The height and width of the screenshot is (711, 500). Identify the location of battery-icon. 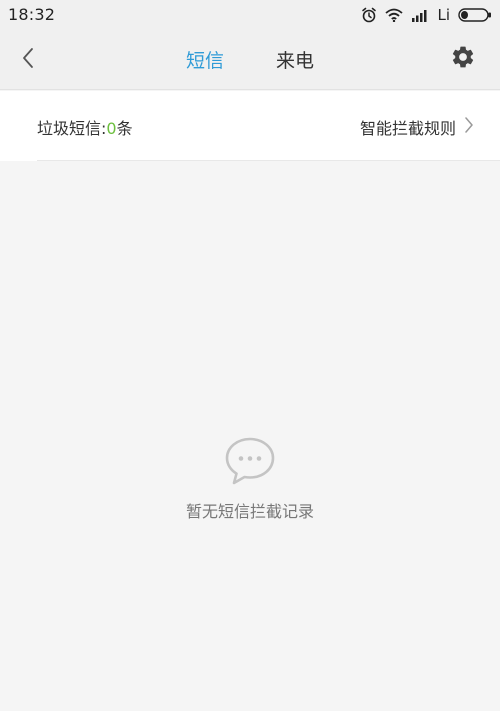
(475, 15).